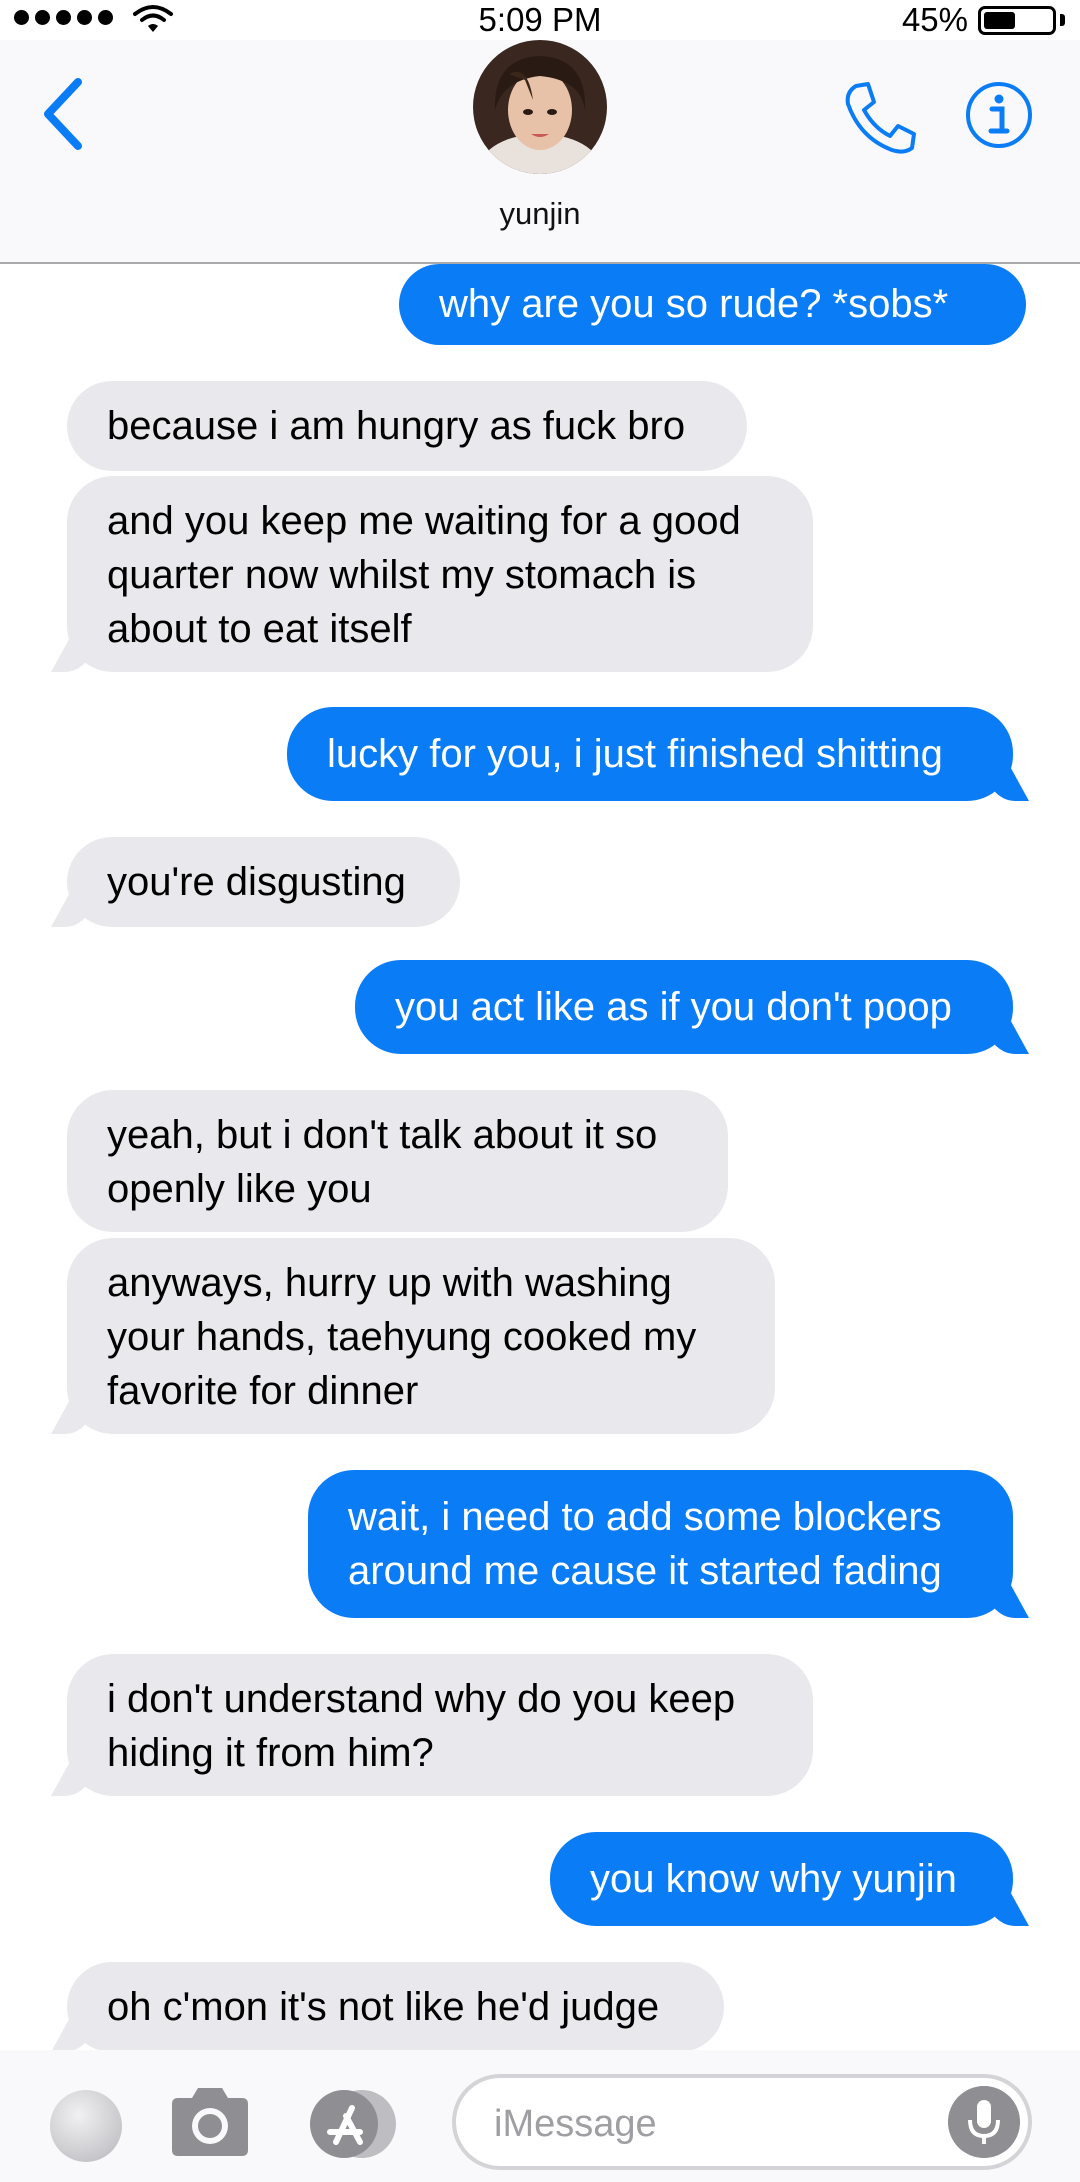 The width and height of the screenshot is (1080, 2182). What do you see at coordinates (270, 1753) in the screenshot?
I see `message-line: hiding it from him?` at bounding box center [270, 1753].